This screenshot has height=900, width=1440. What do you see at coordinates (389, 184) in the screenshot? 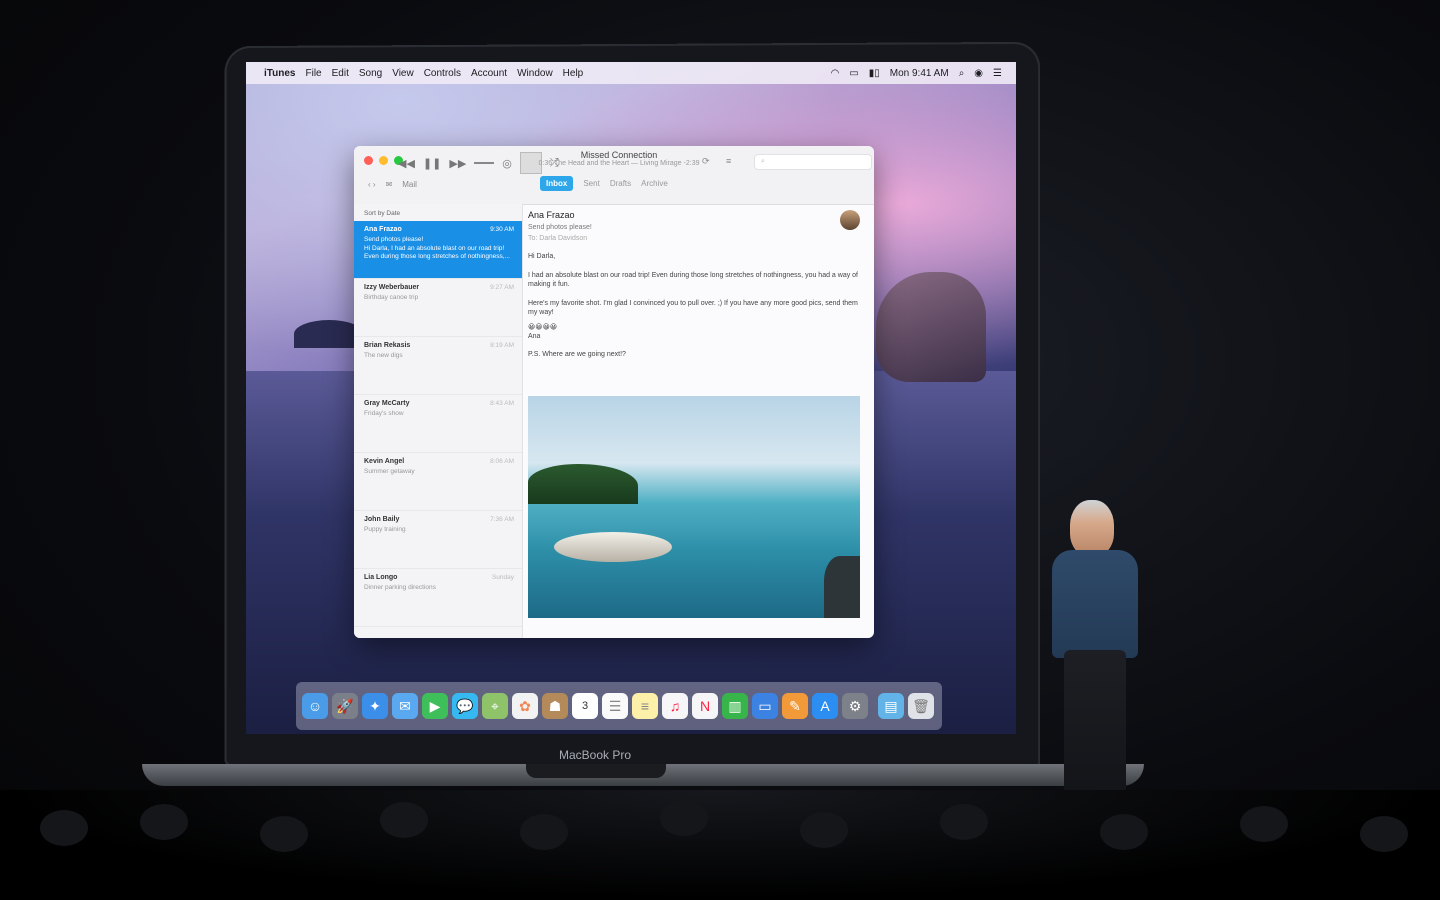
I see `mailbox-icon: ✉` at bounding box center [389, 184].